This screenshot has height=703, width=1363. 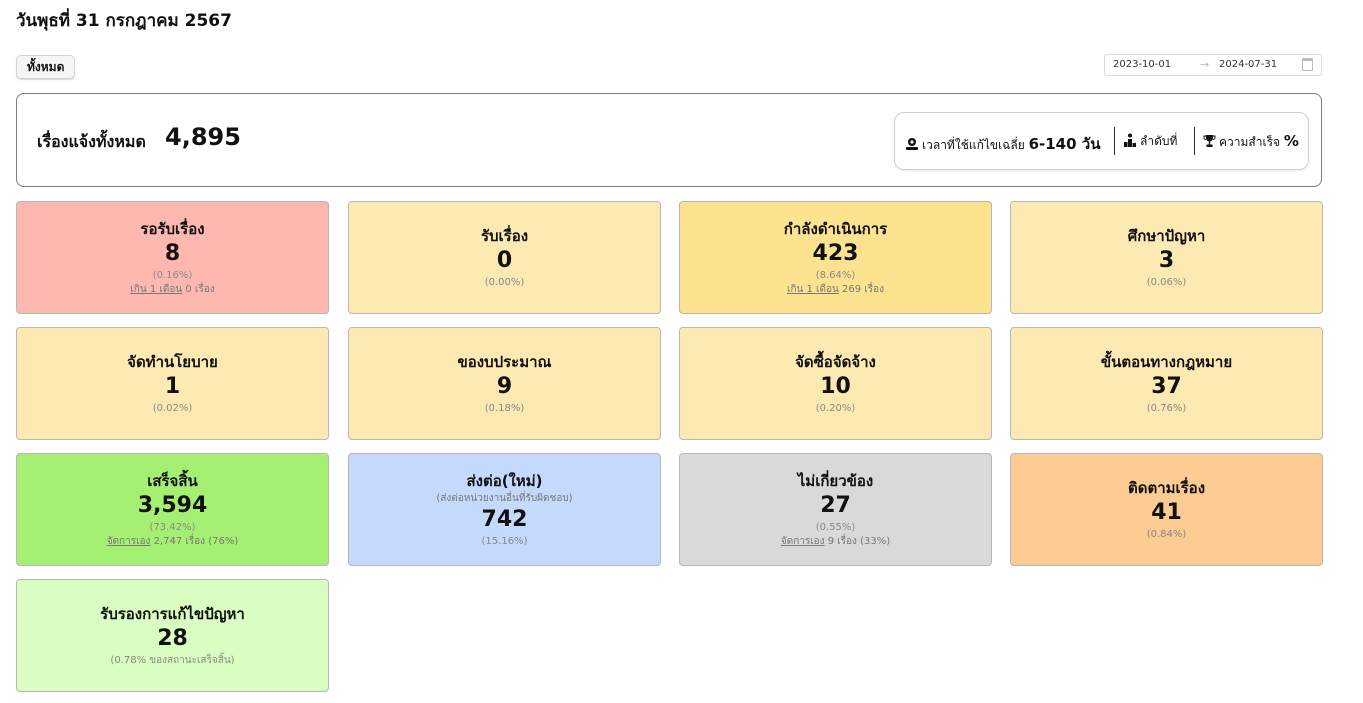 What do you see at coordinates (1064, 144) in the screenshot?
I see `avg-time-value: 6-140 วัน` at bounding box center [1064, 144].